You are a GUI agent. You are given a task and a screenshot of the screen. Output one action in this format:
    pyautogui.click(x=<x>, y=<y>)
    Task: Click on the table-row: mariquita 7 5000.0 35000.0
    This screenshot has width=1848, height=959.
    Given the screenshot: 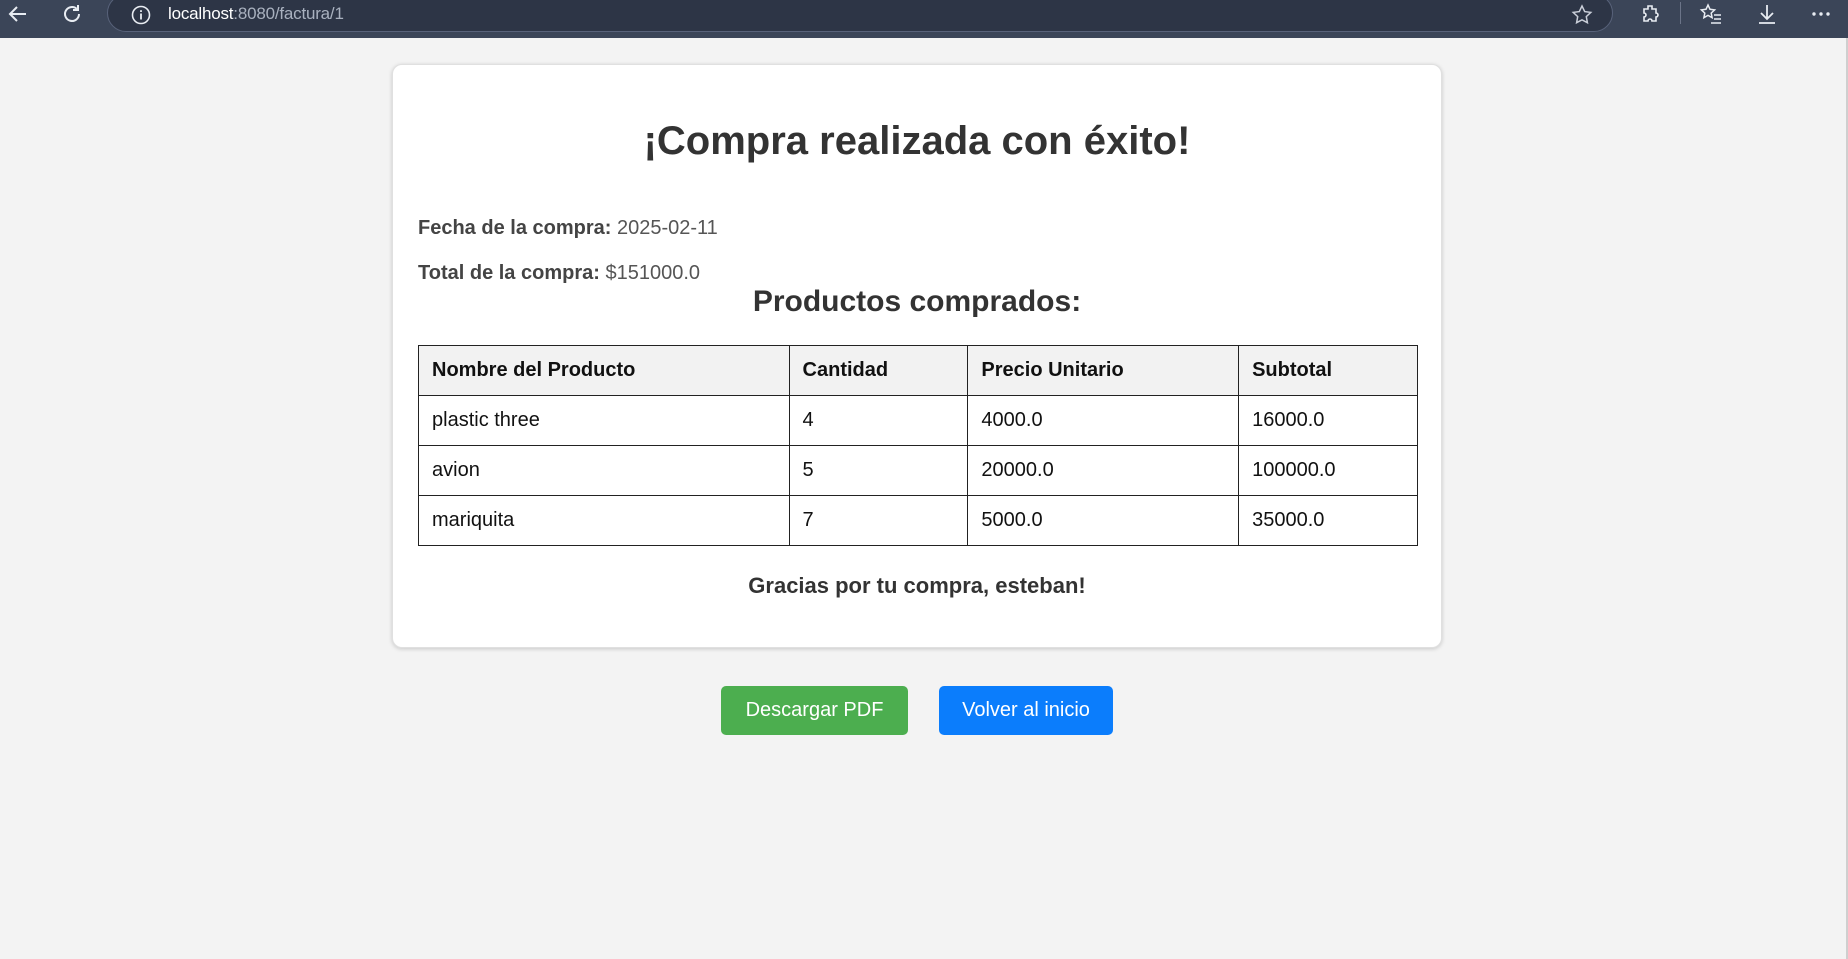 What is the action you would take?
    pyautogui.click(x=918, y=520)
    